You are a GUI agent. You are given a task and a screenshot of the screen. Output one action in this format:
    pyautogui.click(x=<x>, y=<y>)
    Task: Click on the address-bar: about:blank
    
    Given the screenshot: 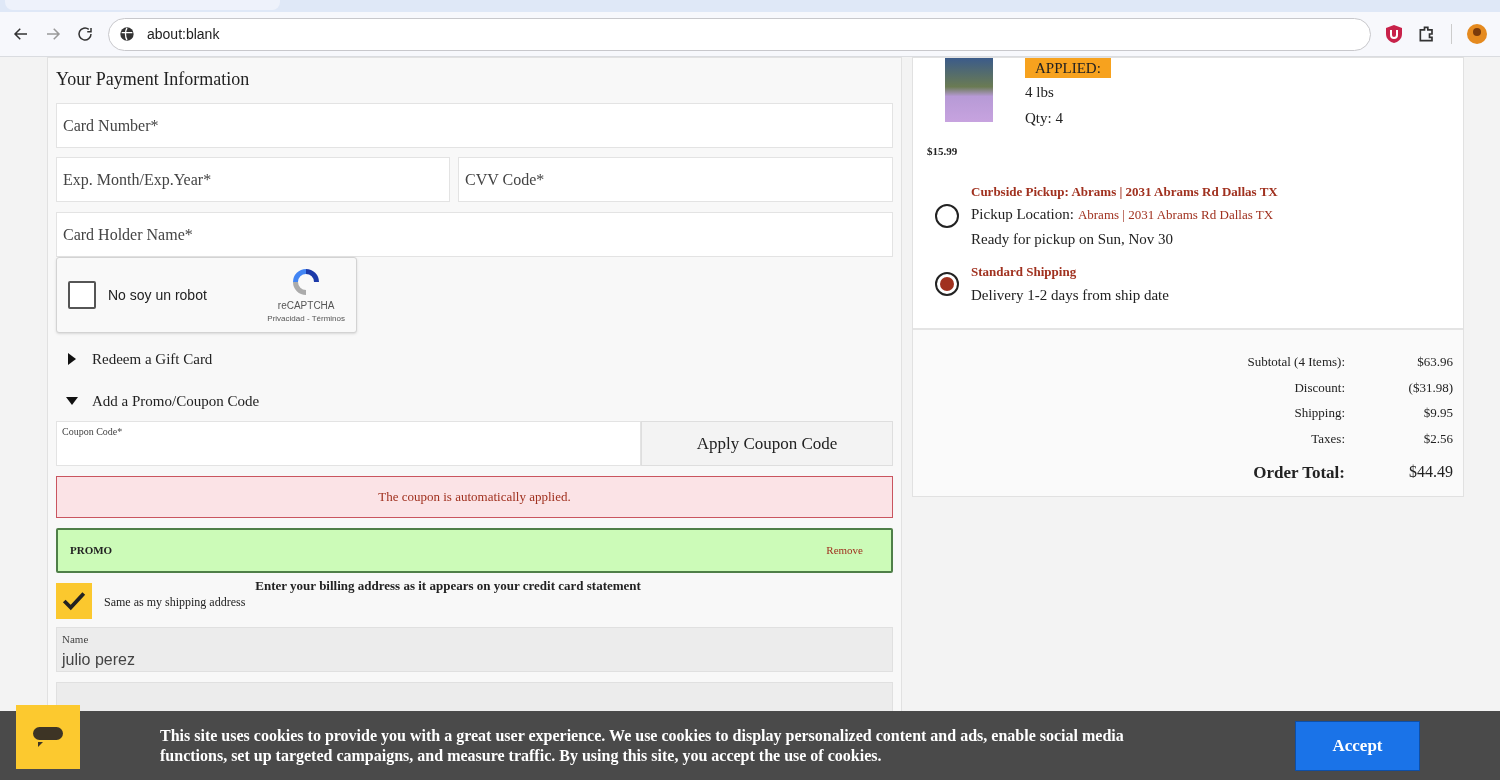 What is the action you would take?
    pyautogui.click(x=739, y=34)
    